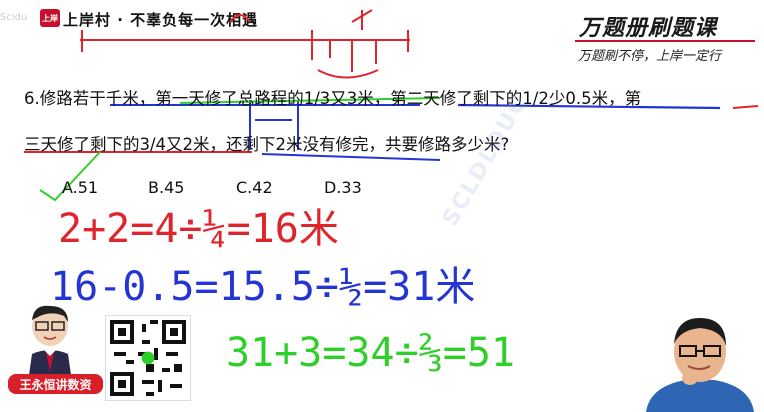 The width and height of the screenshot is (764, 412). Describe the element at coordinates (370, 353) in the screenshot. I see `handwritten-step-3: 31+3=34÷⅔=51` at that location.